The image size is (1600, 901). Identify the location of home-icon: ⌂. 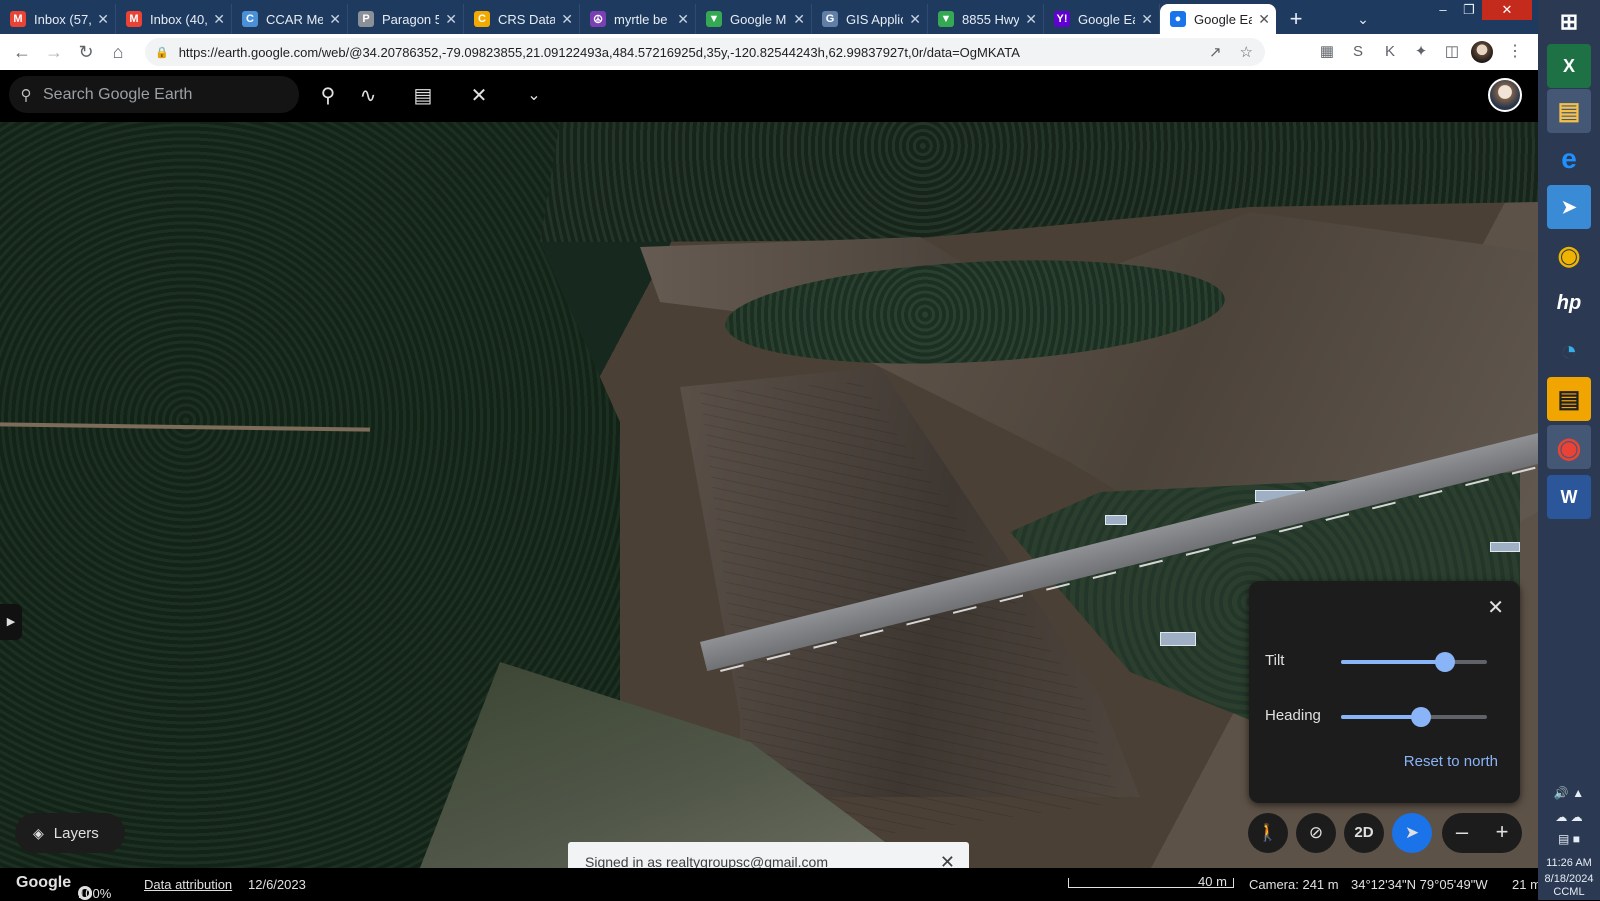
(118, 52).